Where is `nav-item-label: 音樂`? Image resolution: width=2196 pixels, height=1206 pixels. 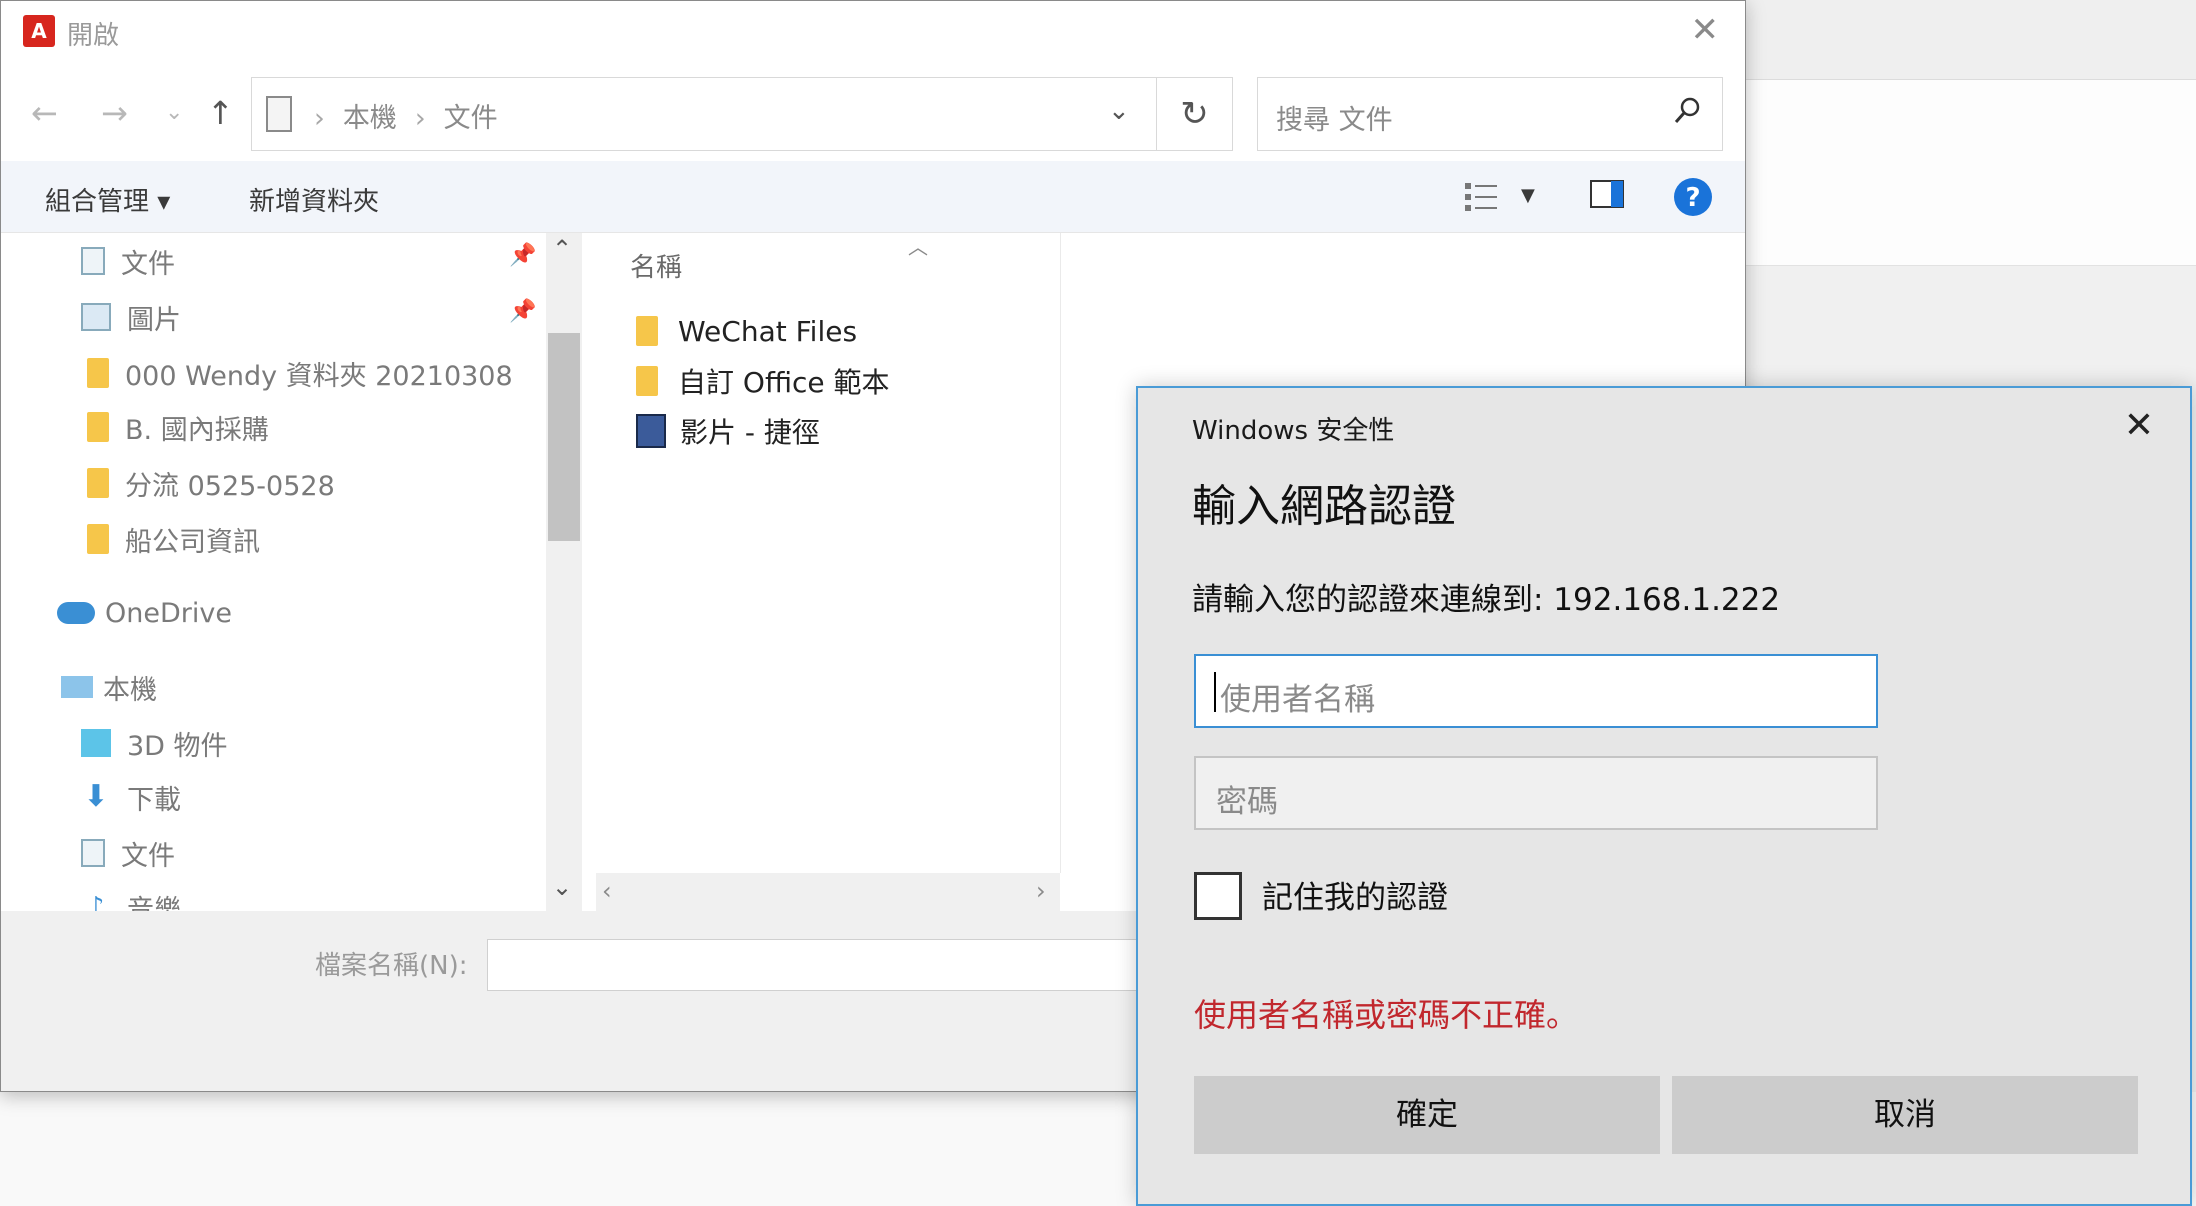 nav-item-label: 音樂 is located at coordinates (154, 903).